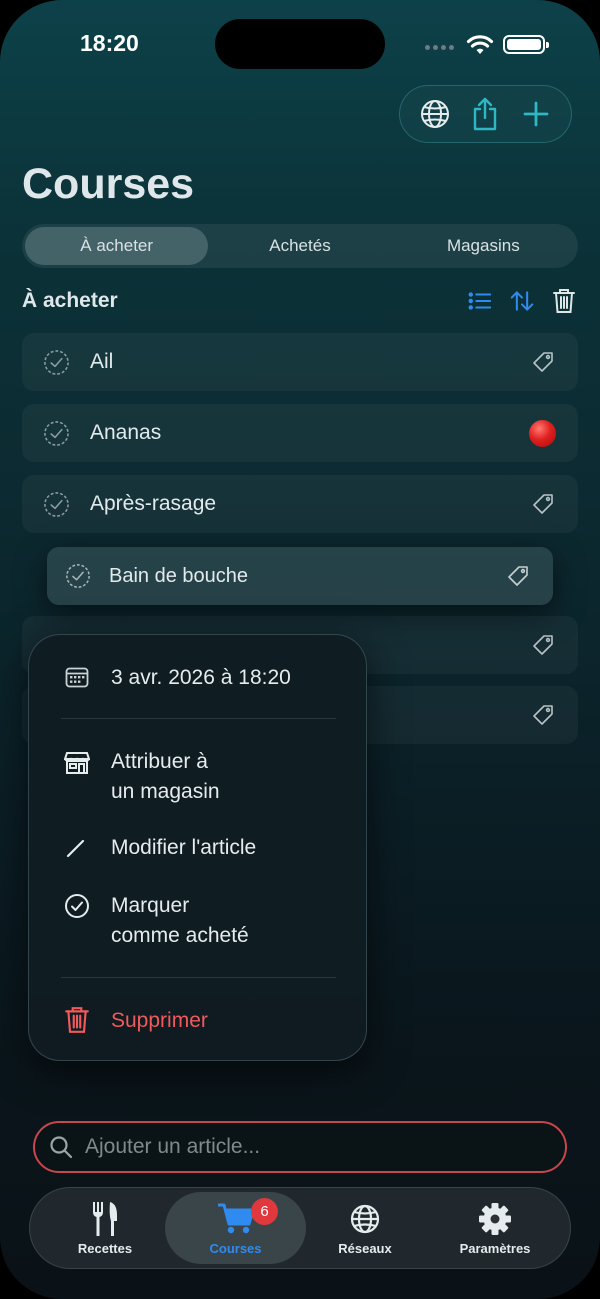 This screenshot has height=1299, width=600. Describe the element at coordinates (300, 44) in the screenshot. I see `dynamic-island` at that location.